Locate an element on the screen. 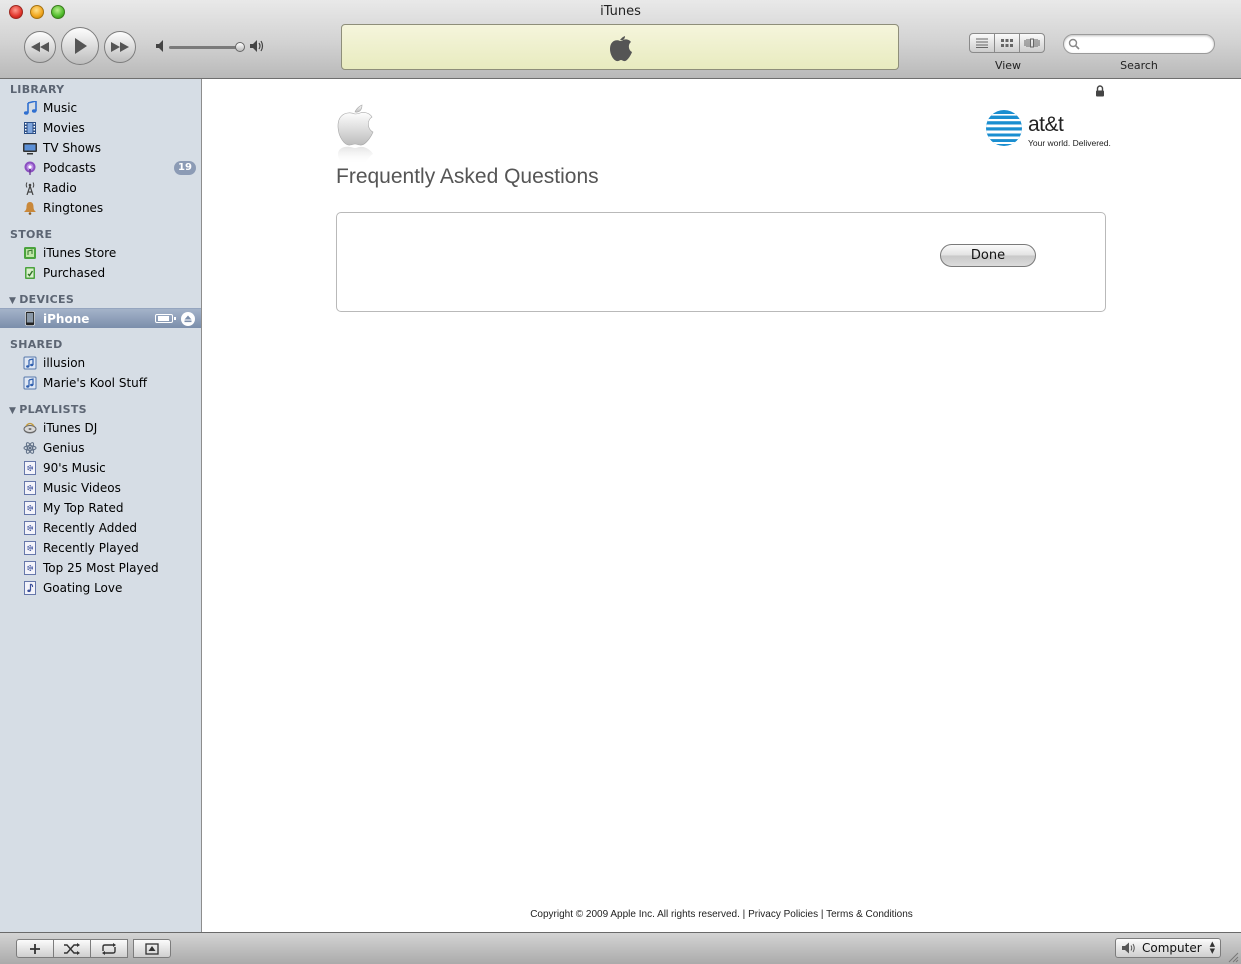 The height and width of the screenshot is (964, 1241). eject-icon is located at coordinates (188, 319).